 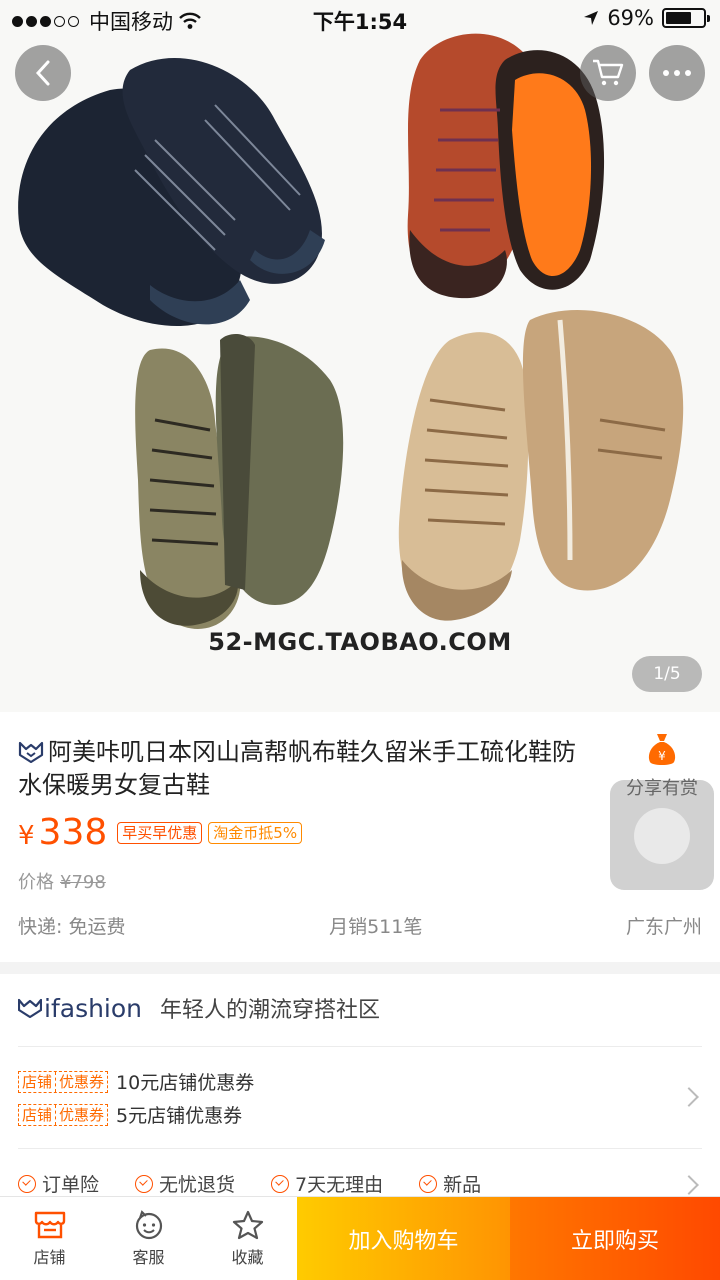 I want to click on image-pager: 1/5, so click(x=667, y=674).